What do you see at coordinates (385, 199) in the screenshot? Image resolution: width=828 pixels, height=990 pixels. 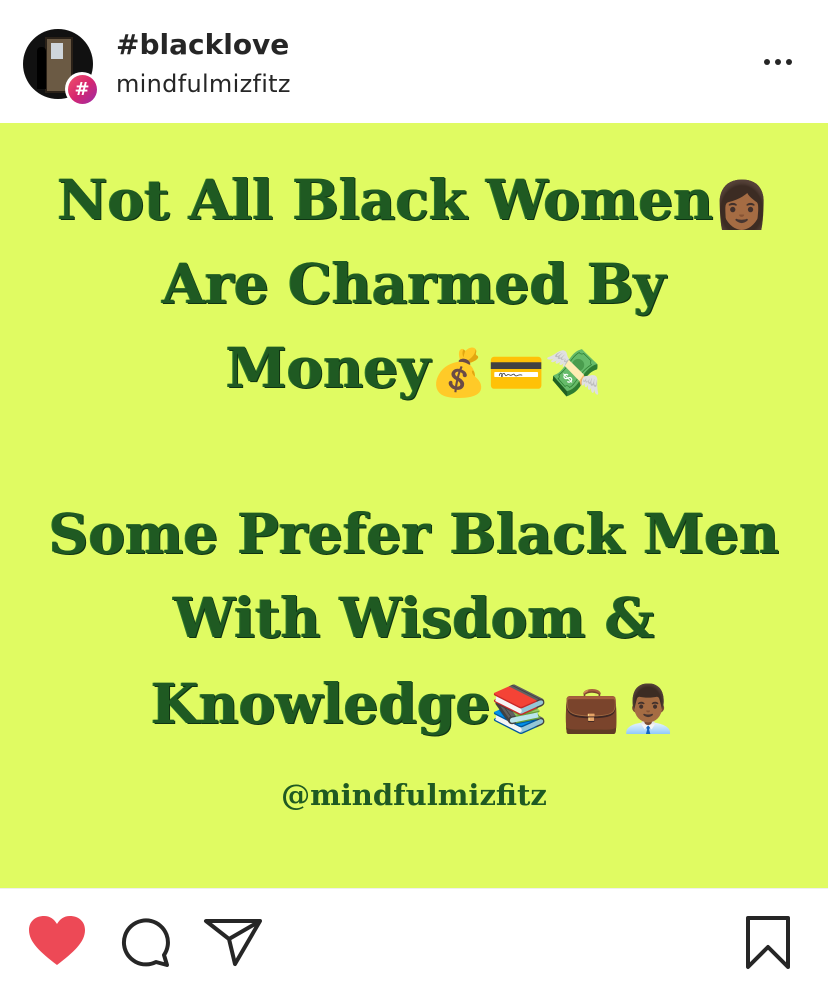 I see `quote-line-1-text: Not All Black Women` at bounding box center [385, 199].